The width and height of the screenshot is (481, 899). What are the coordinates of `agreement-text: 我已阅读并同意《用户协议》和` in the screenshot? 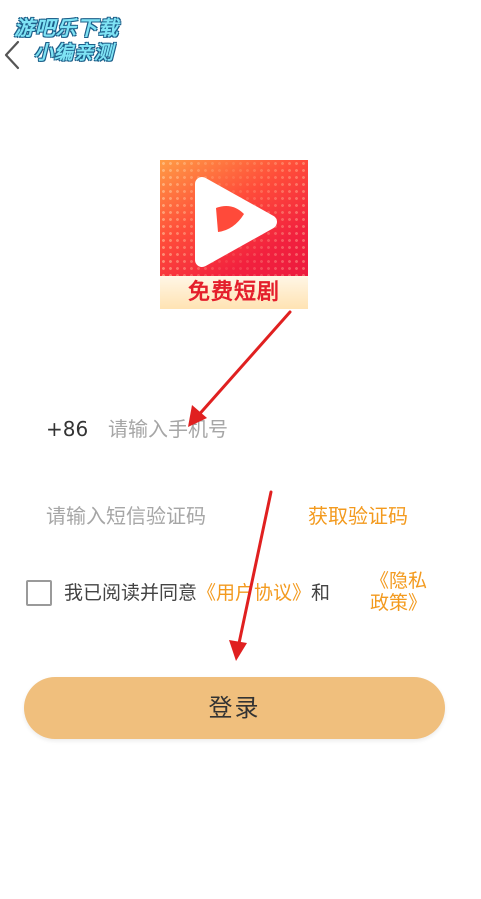 It's located at (197, 593).